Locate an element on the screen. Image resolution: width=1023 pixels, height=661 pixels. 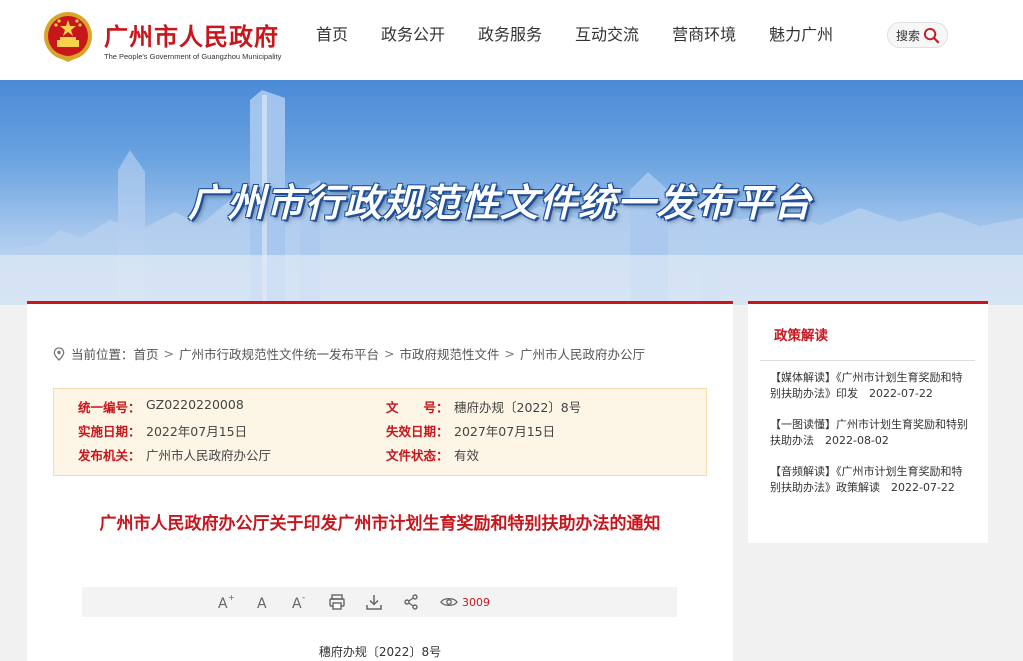
view-count-value: 3009 is located at coordinates (476, 602).